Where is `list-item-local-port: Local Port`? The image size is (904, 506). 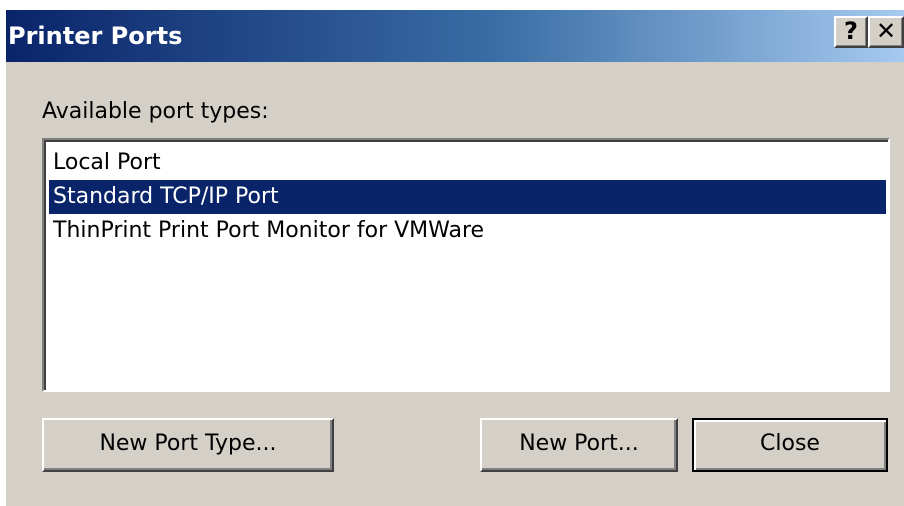
list-item-local-port: Local Port is located at coordinates (467, 163).